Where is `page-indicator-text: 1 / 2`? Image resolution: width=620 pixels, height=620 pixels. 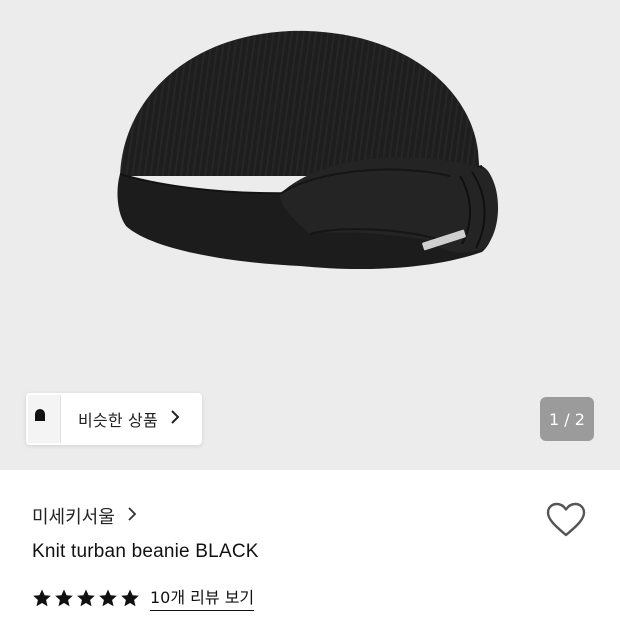 page-indicator-text: 1 / 2 is located at coordinates (567, 419).